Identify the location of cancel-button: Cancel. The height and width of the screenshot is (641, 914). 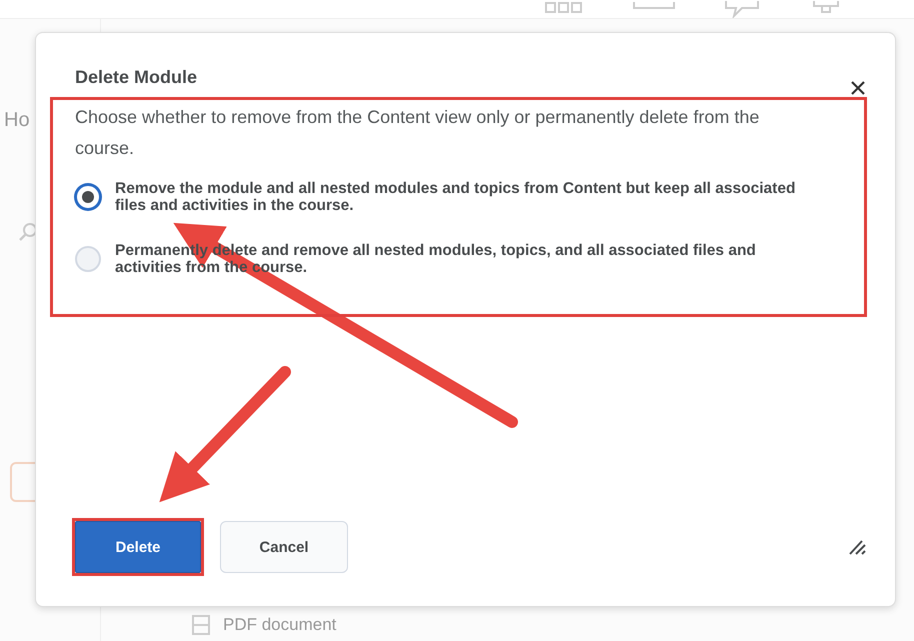
(284, 547).